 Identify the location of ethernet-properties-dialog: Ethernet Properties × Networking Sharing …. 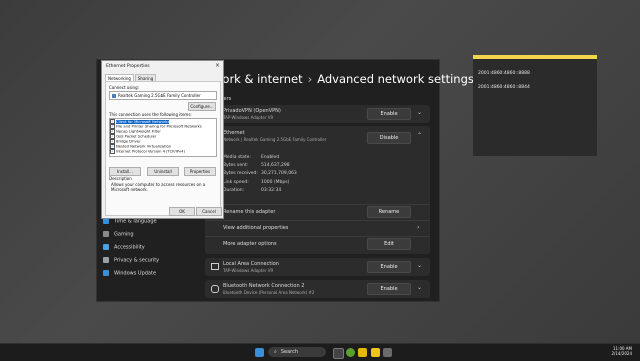
(162, 139).